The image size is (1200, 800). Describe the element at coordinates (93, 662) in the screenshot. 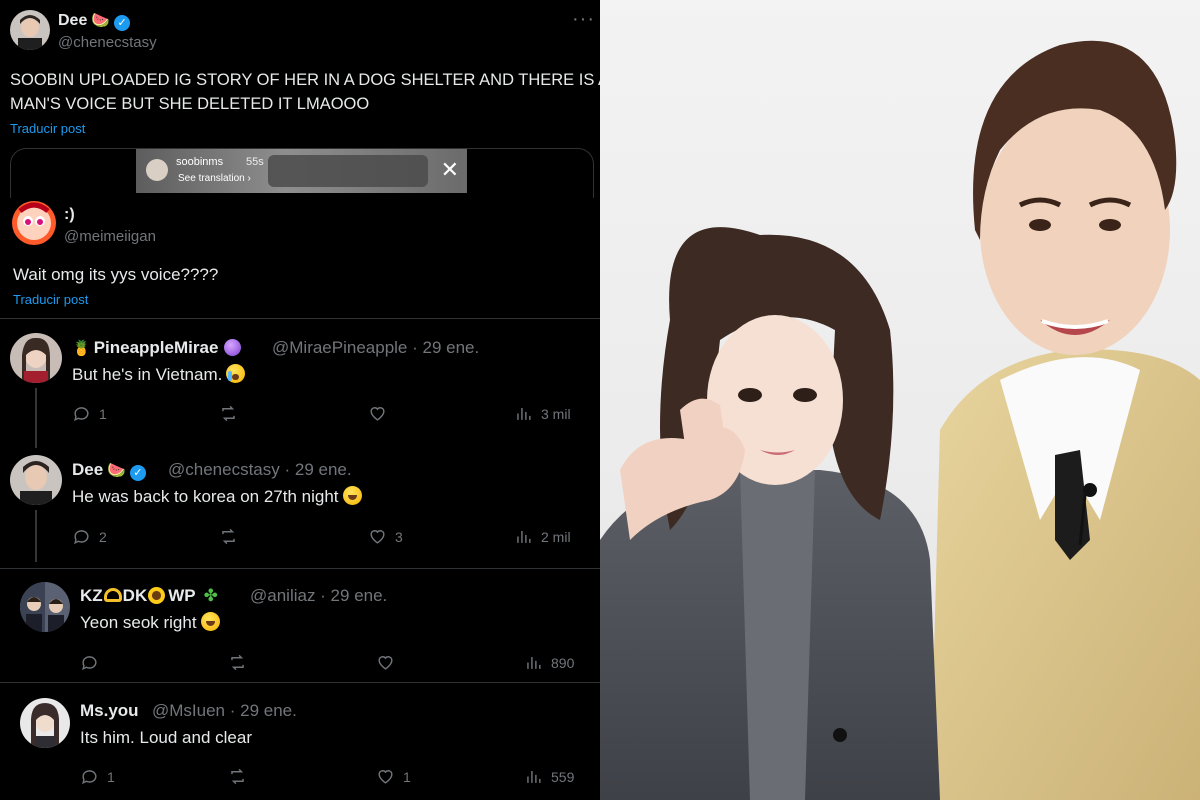

I see `reply-button` at that location.